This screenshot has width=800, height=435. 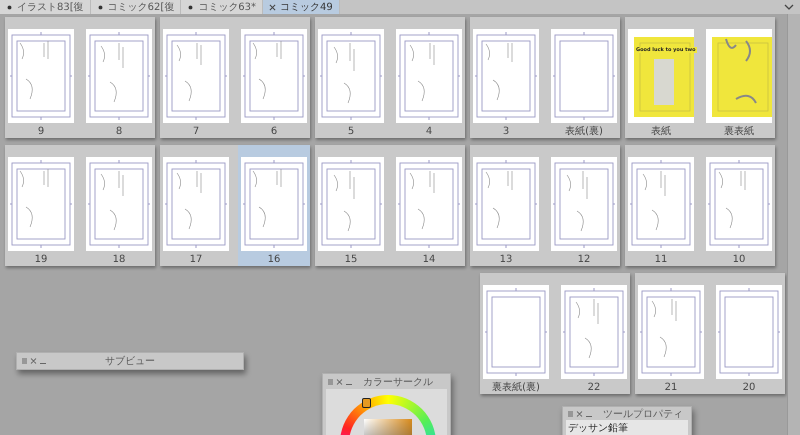 I want to click on page-number: 14, so click(x=429, y=260).